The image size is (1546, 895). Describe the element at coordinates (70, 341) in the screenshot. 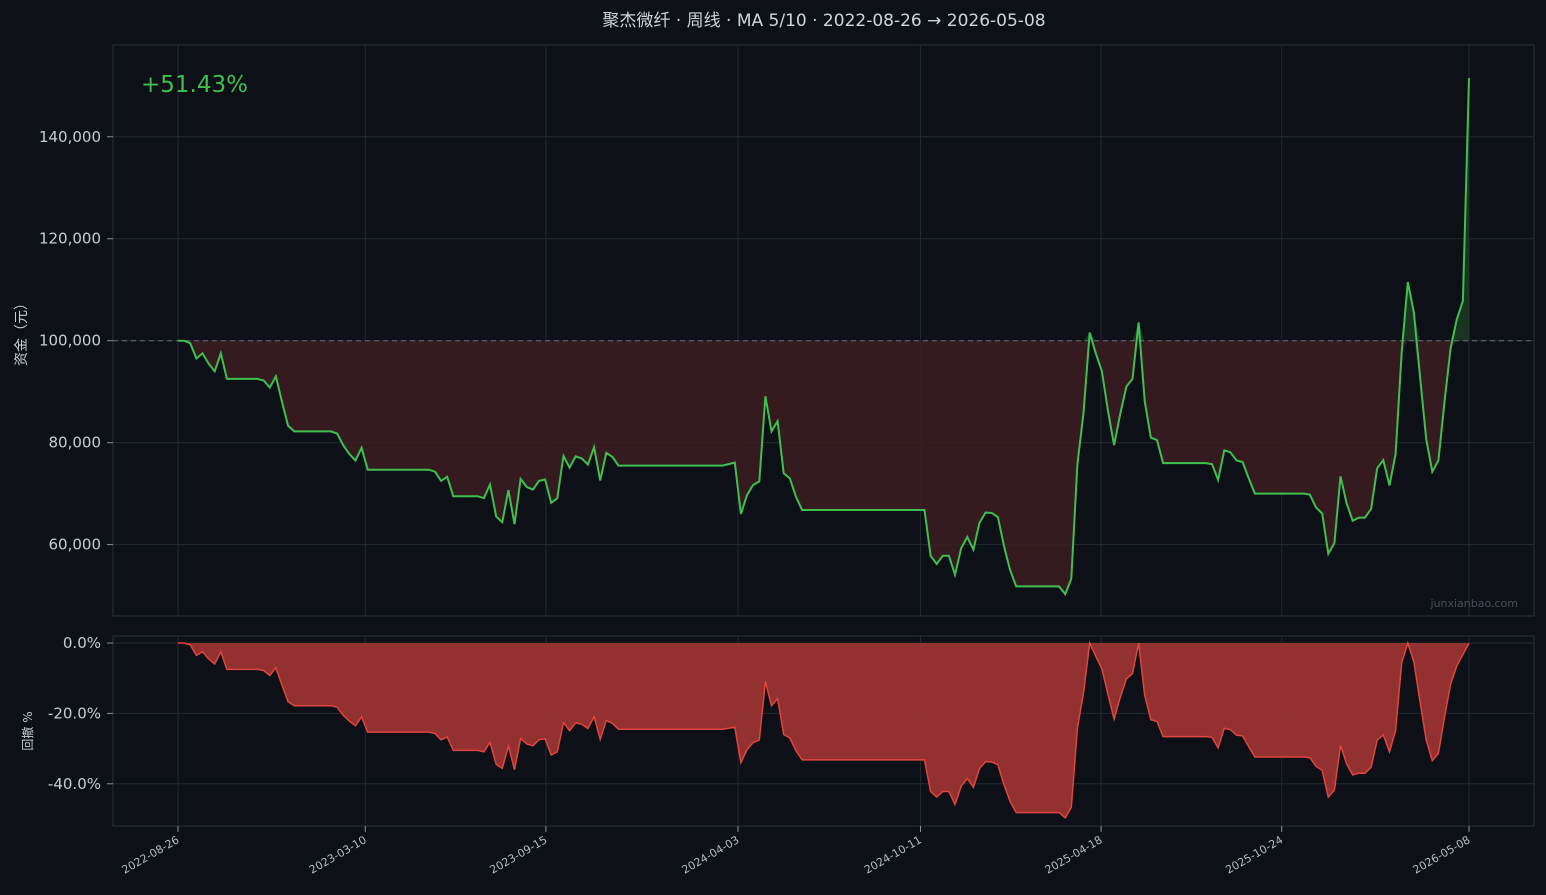

I see `equity-tick-label: 100,000` at that location.